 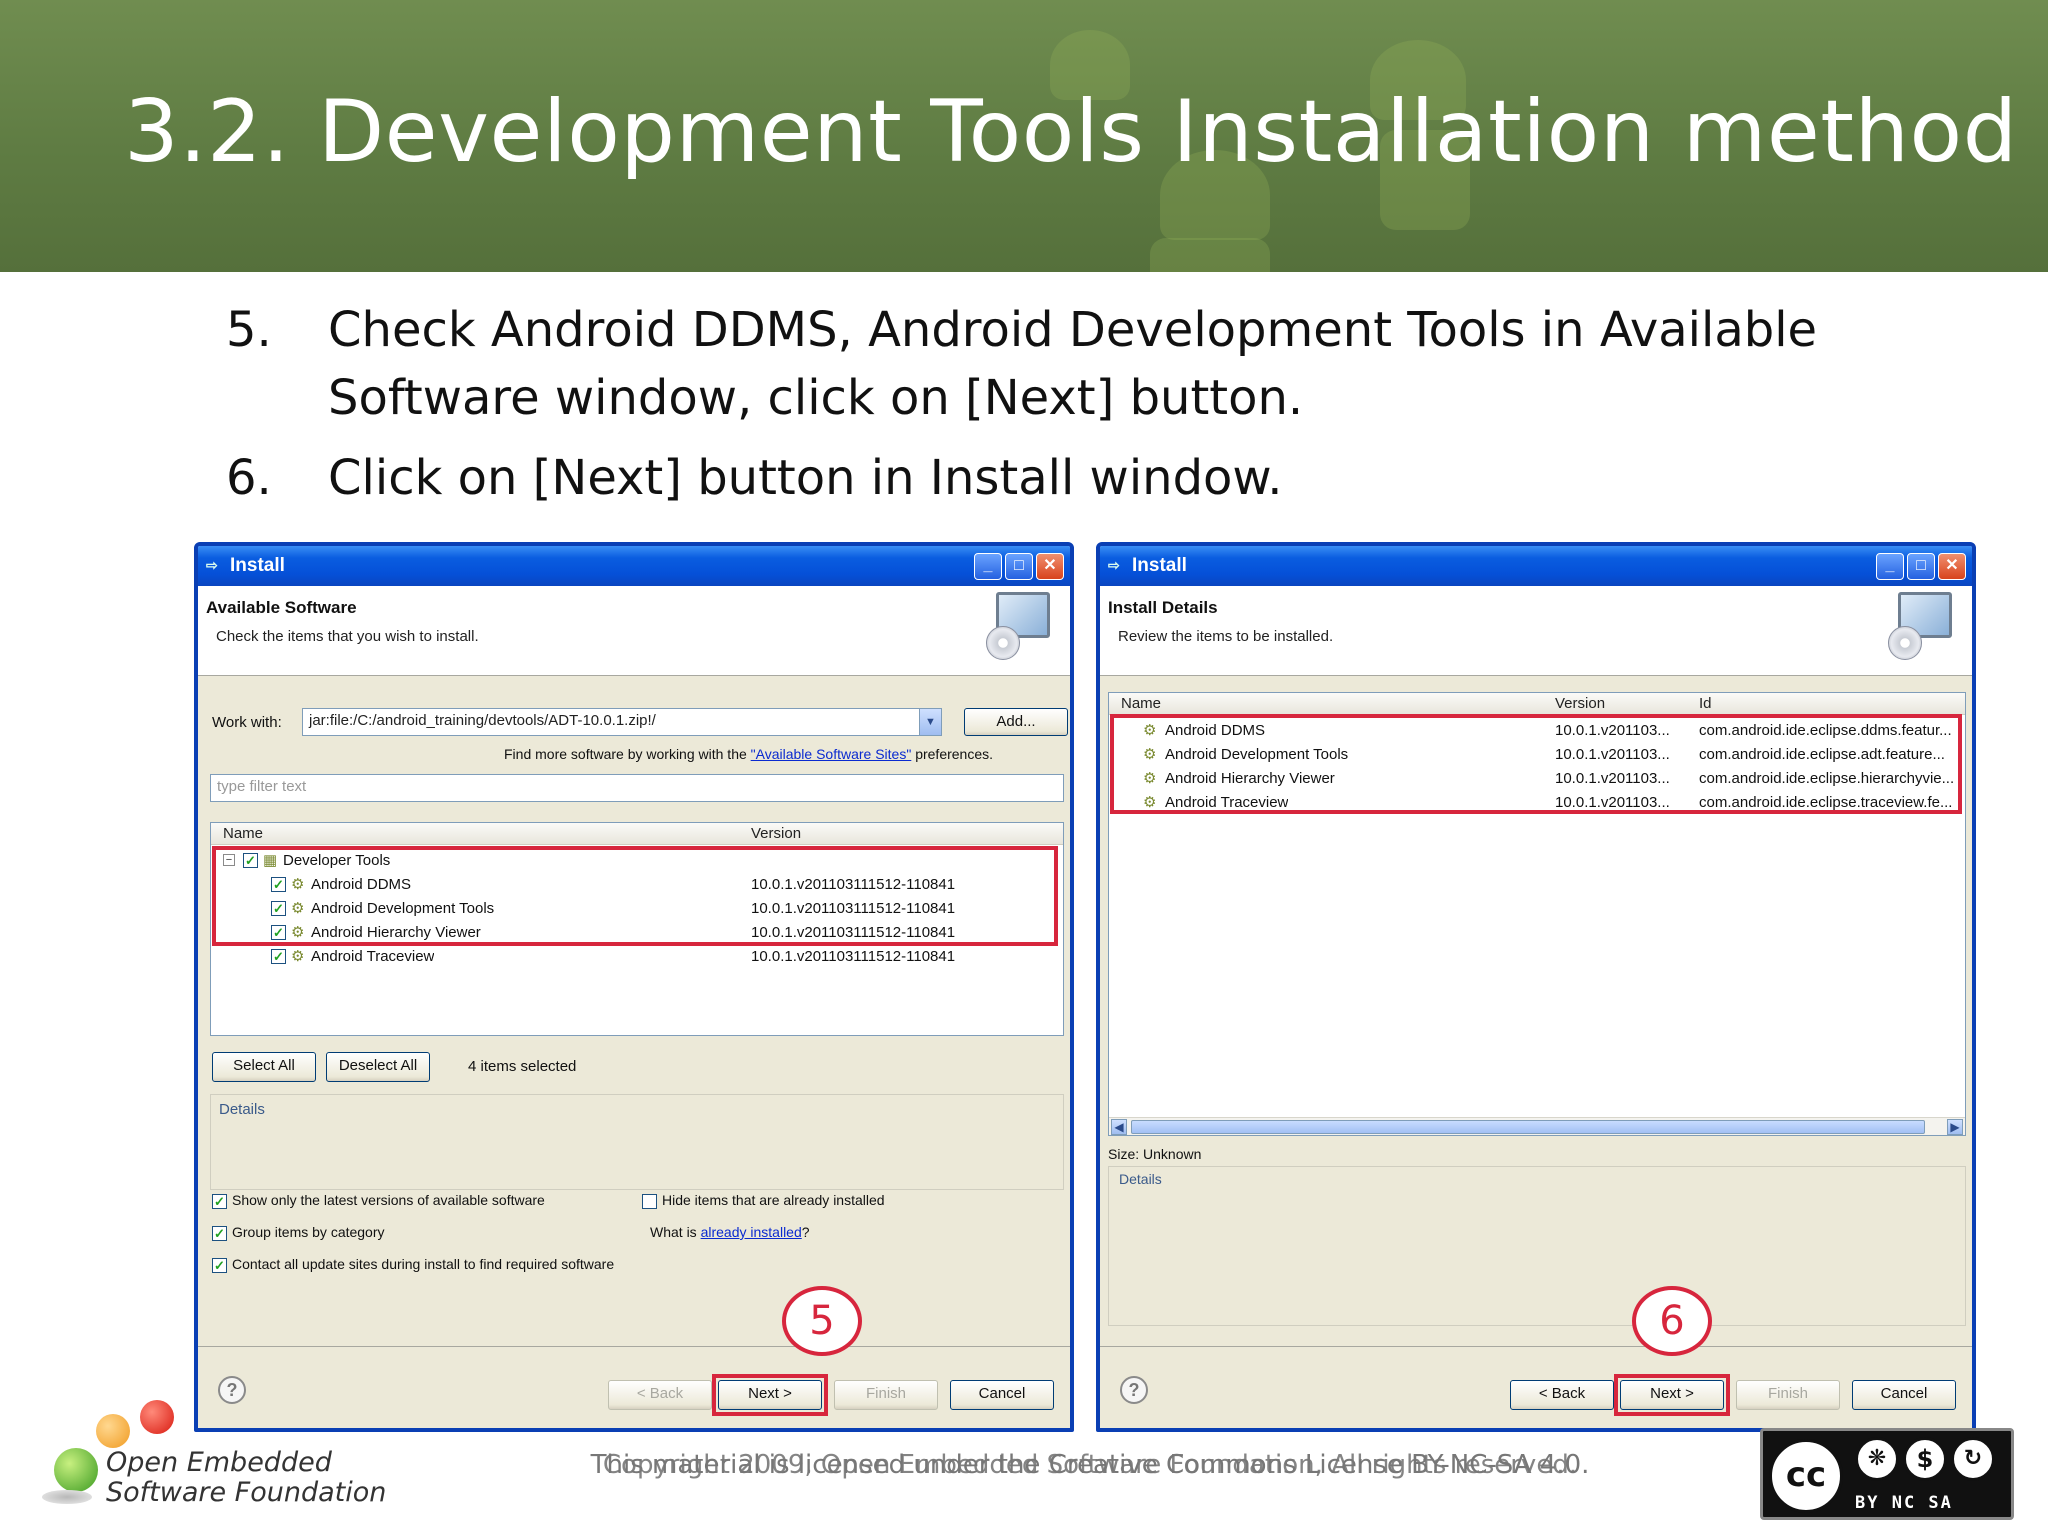 I want to click on logo-ball-green, so click(x=76, y=1470).